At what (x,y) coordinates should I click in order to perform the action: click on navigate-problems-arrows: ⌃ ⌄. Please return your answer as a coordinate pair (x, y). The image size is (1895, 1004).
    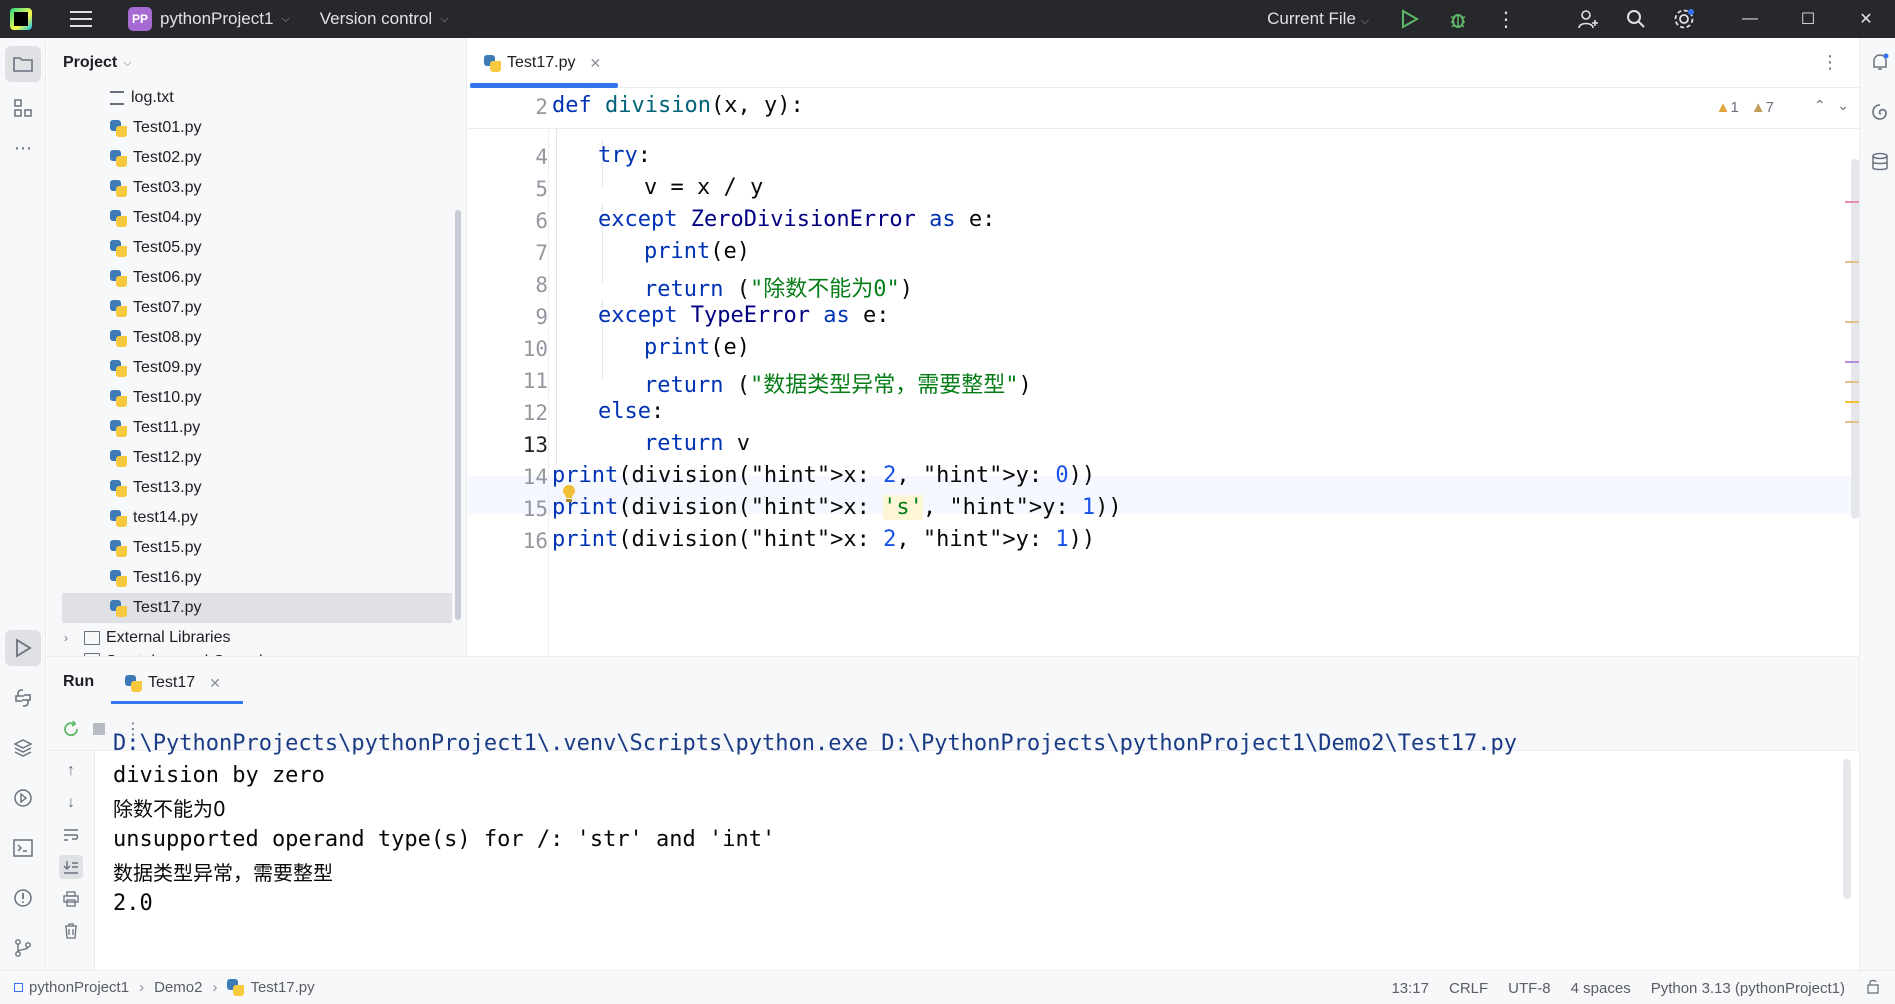
    Looking at the image, I should click on (1831, 105).